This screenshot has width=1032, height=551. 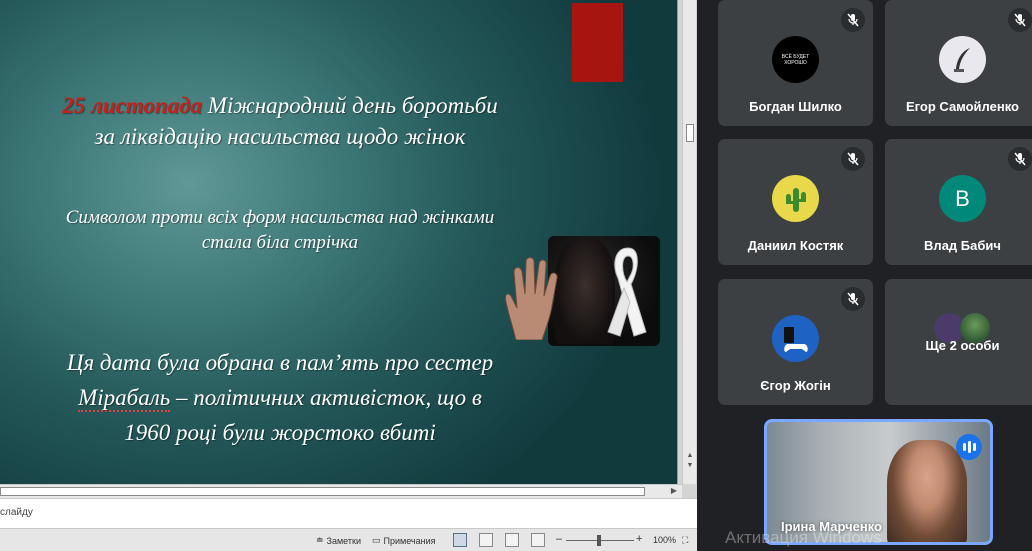 What do you see at coordinates (124, 398) in the screenshot?
I see `mirabal-word: Мірабаль` at bounding box center [124, 398].